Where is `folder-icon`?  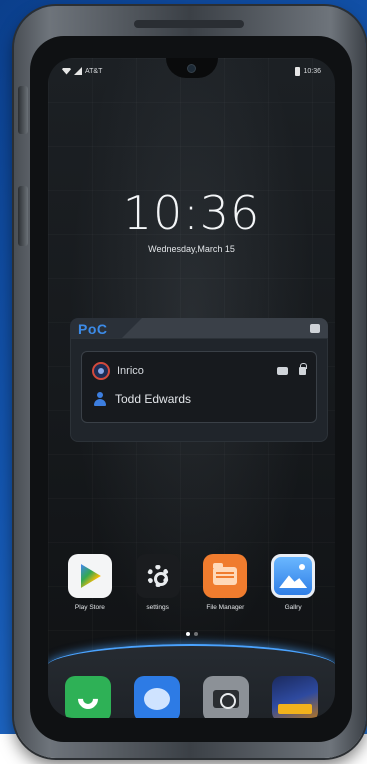
folder-icon is located at coordinates (225, 576).